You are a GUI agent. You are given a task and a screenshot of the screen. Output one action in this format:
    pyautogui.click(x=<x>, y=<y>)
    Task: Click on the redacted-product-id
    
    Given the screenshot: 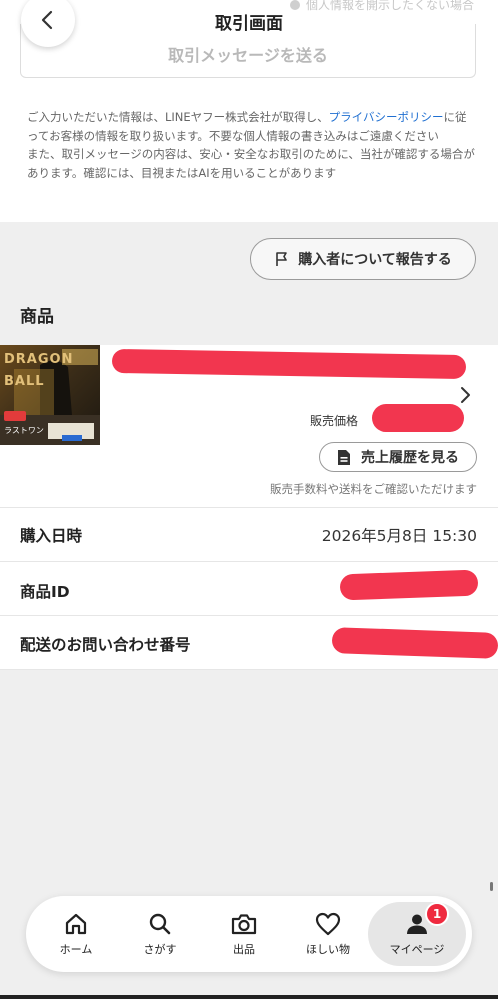 What is the action you would take?
    pyautogui.click(x=409, y=585)
    